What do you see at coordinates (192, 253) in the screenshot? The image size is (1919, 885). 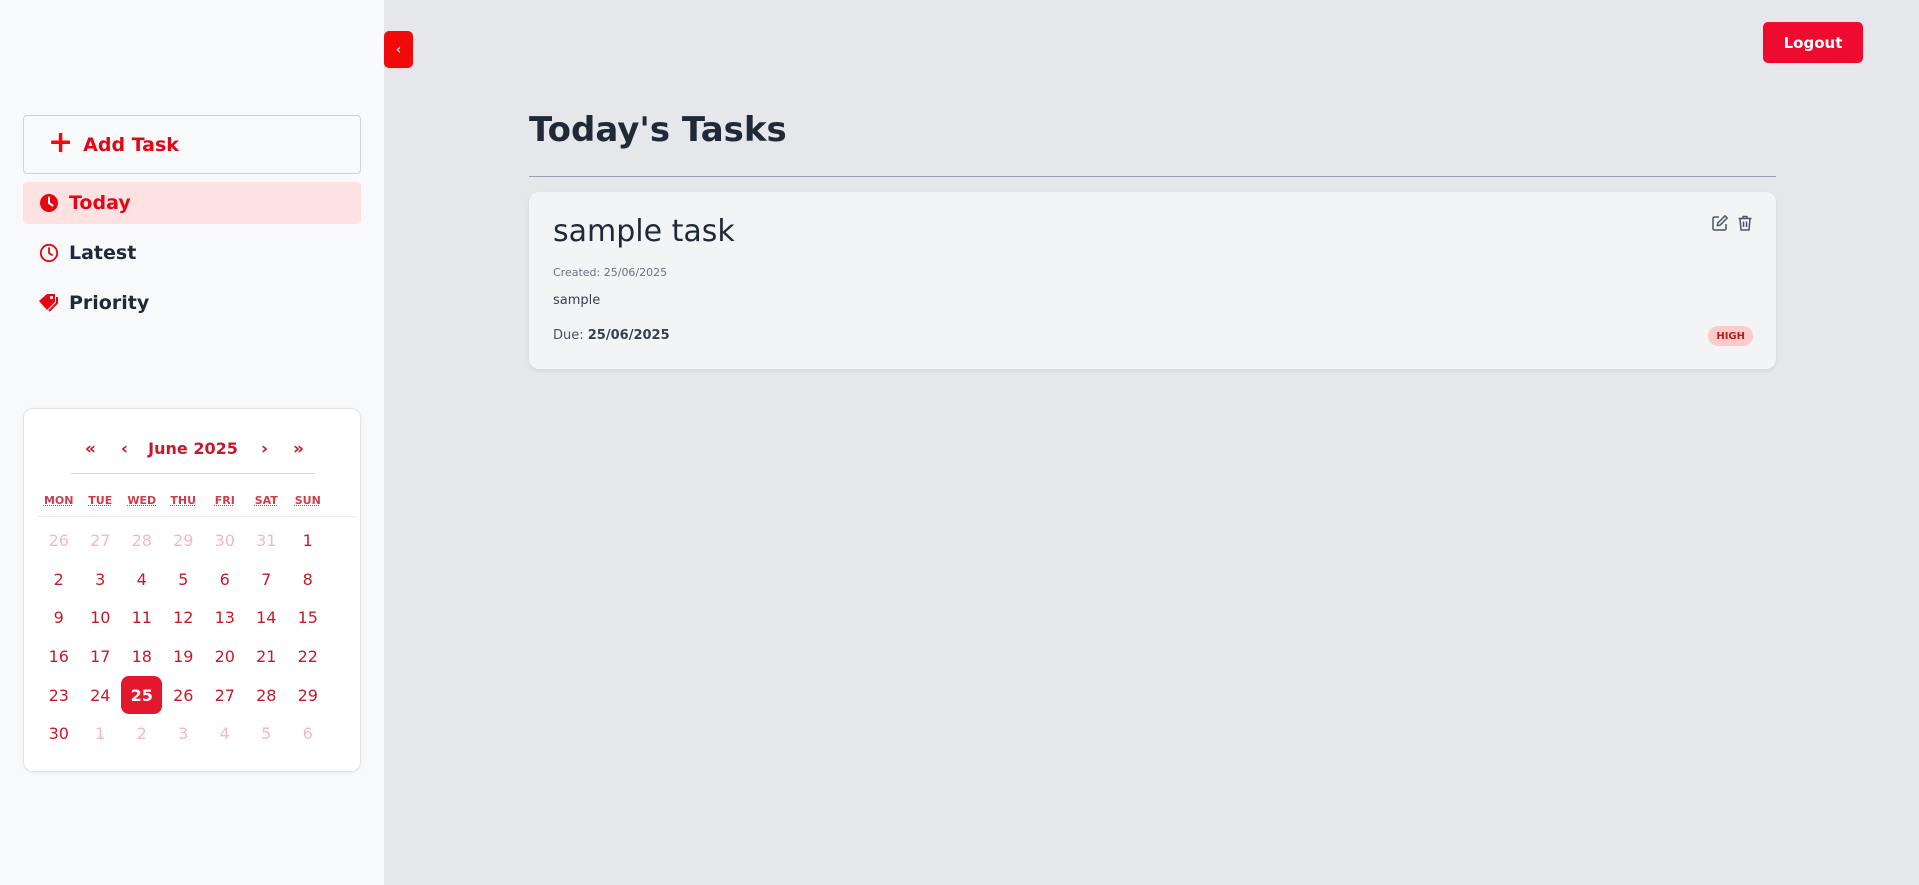 I see `sidebar-item-latest: Latest` at bounding box center [192, 253].